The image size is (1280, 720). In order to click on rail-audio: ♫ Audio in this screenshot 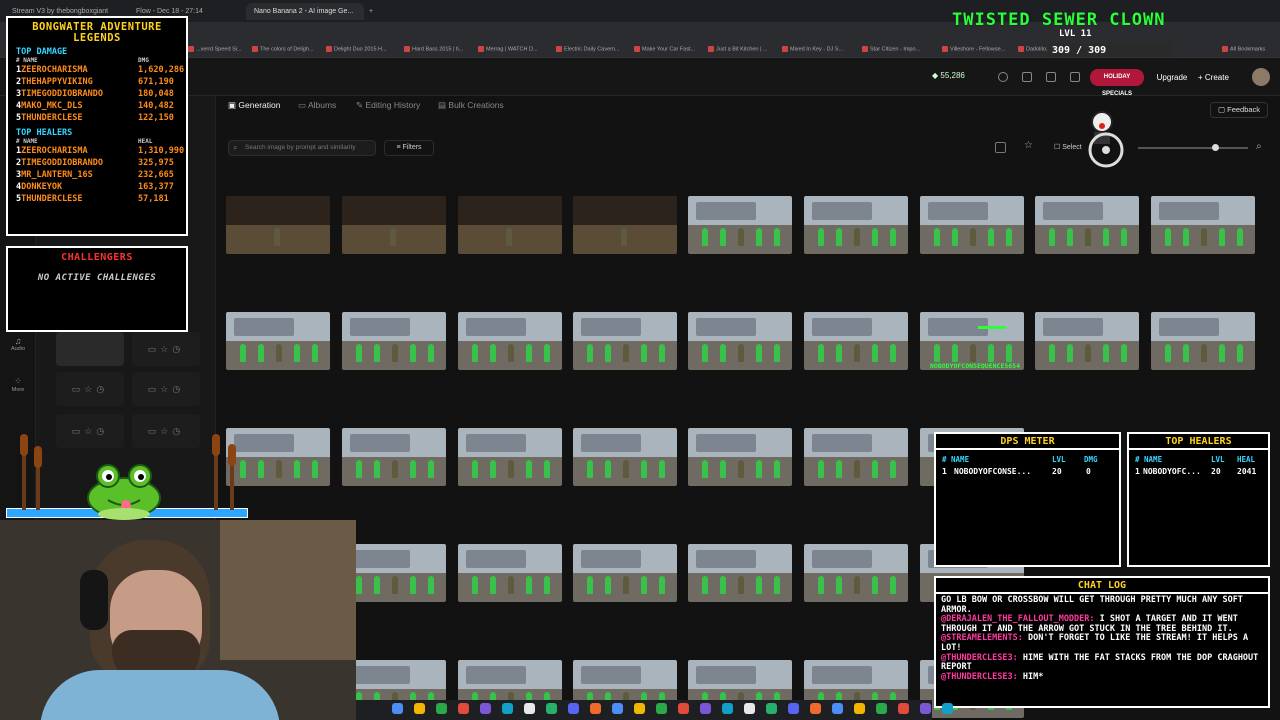, I will do `click(18, 344)`.